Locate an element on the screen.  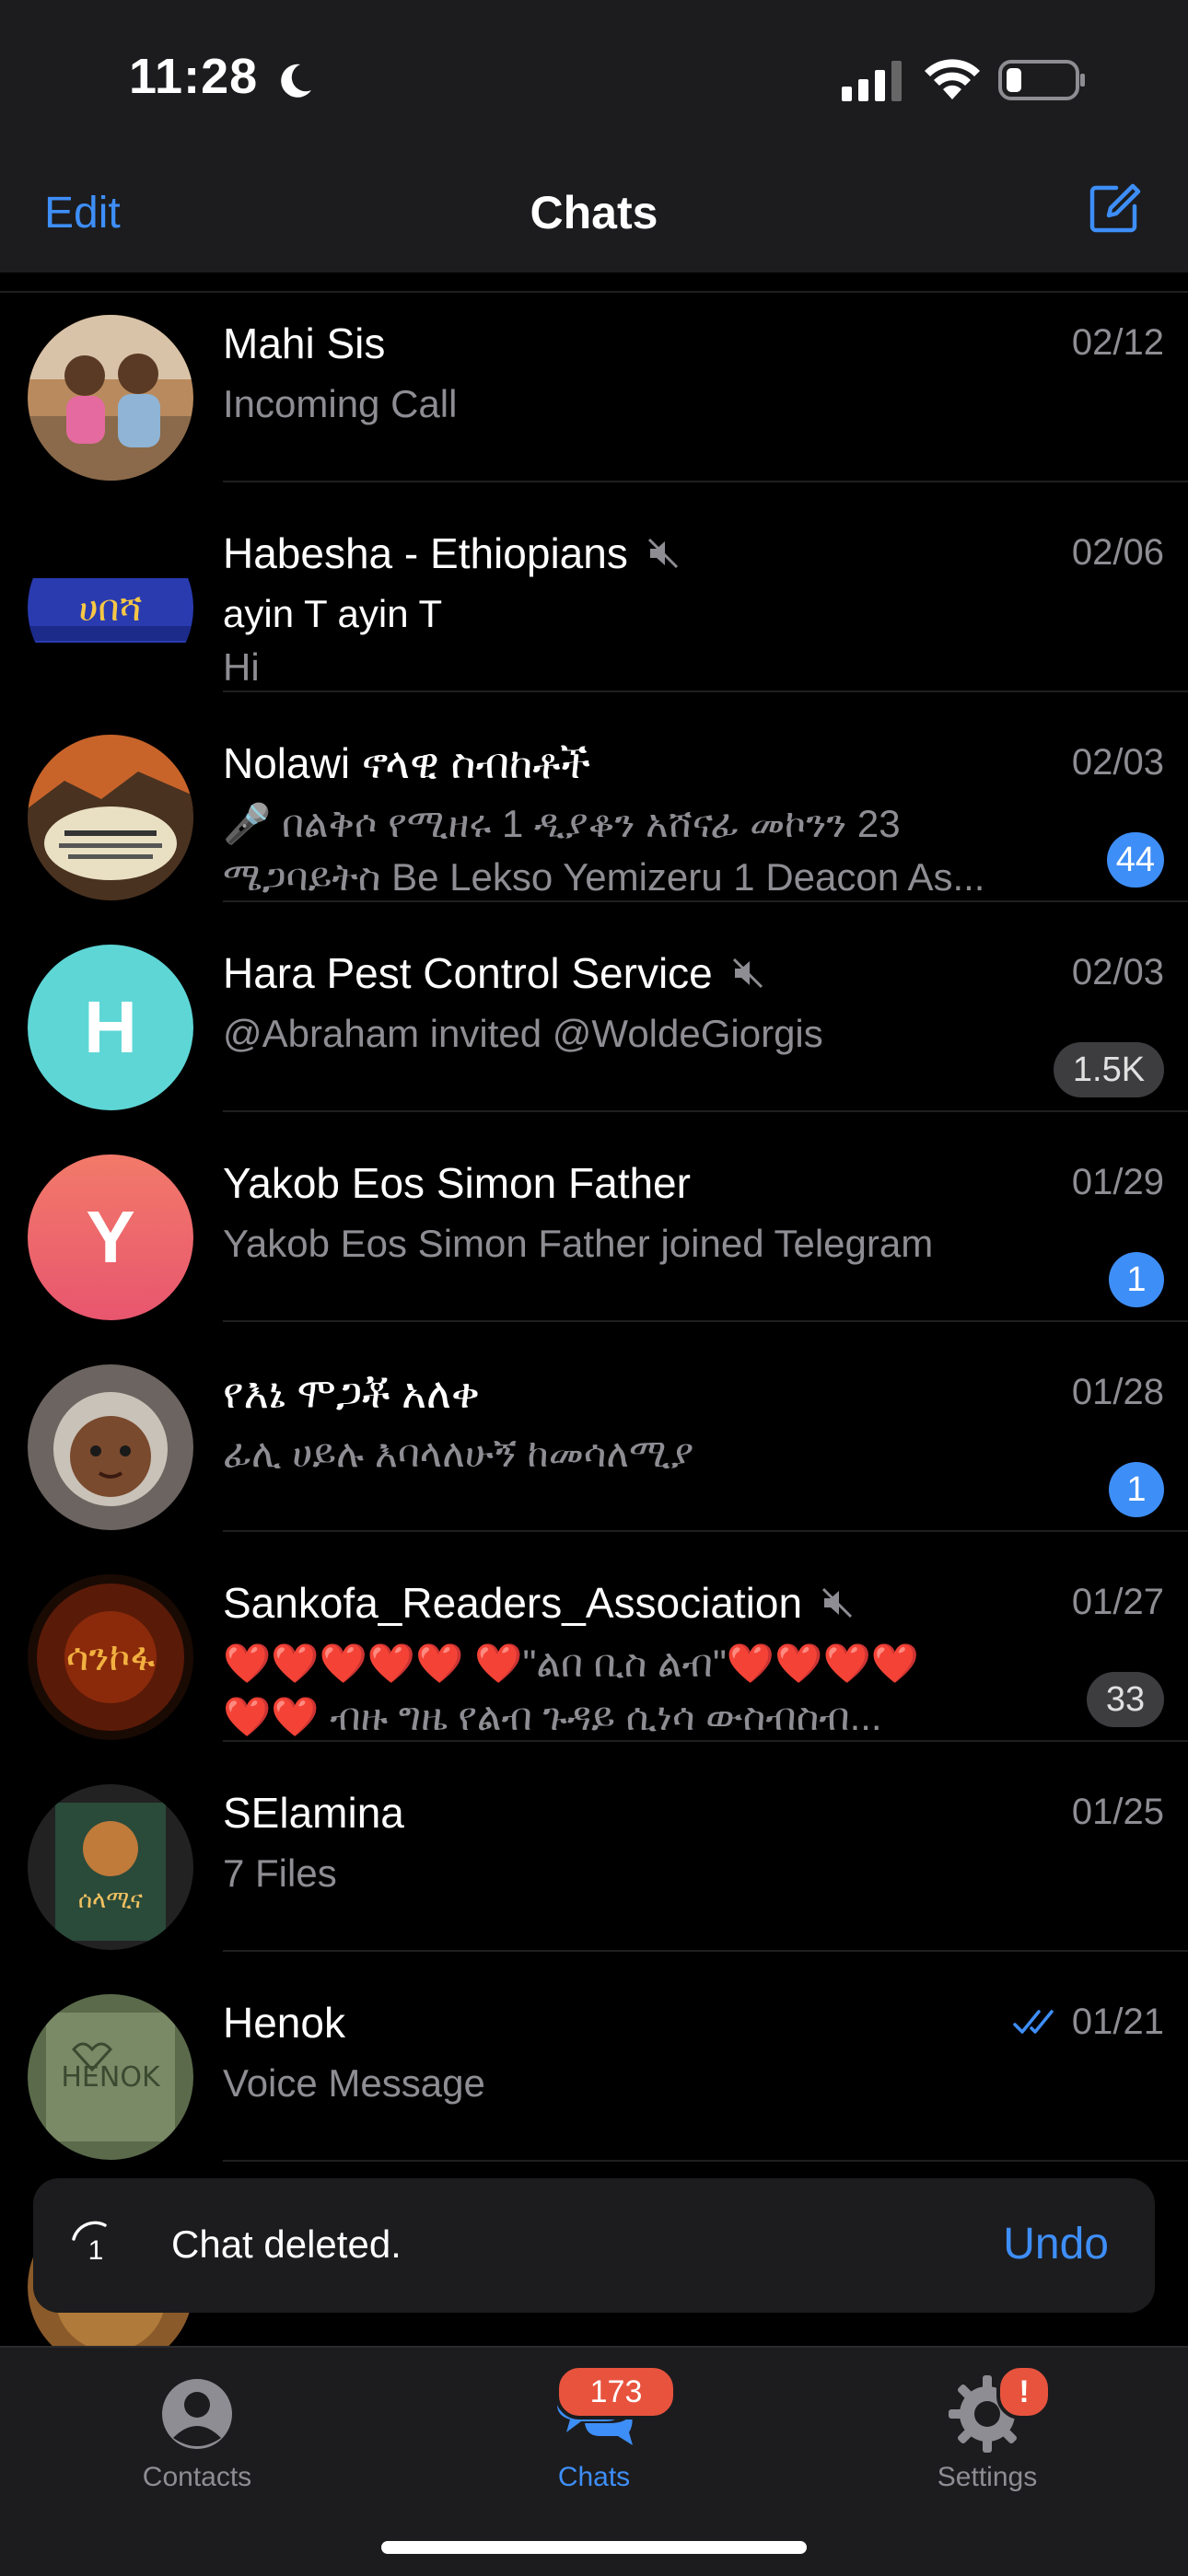
unread-badge: 1.5K is located at coordinates (1109, 1069).